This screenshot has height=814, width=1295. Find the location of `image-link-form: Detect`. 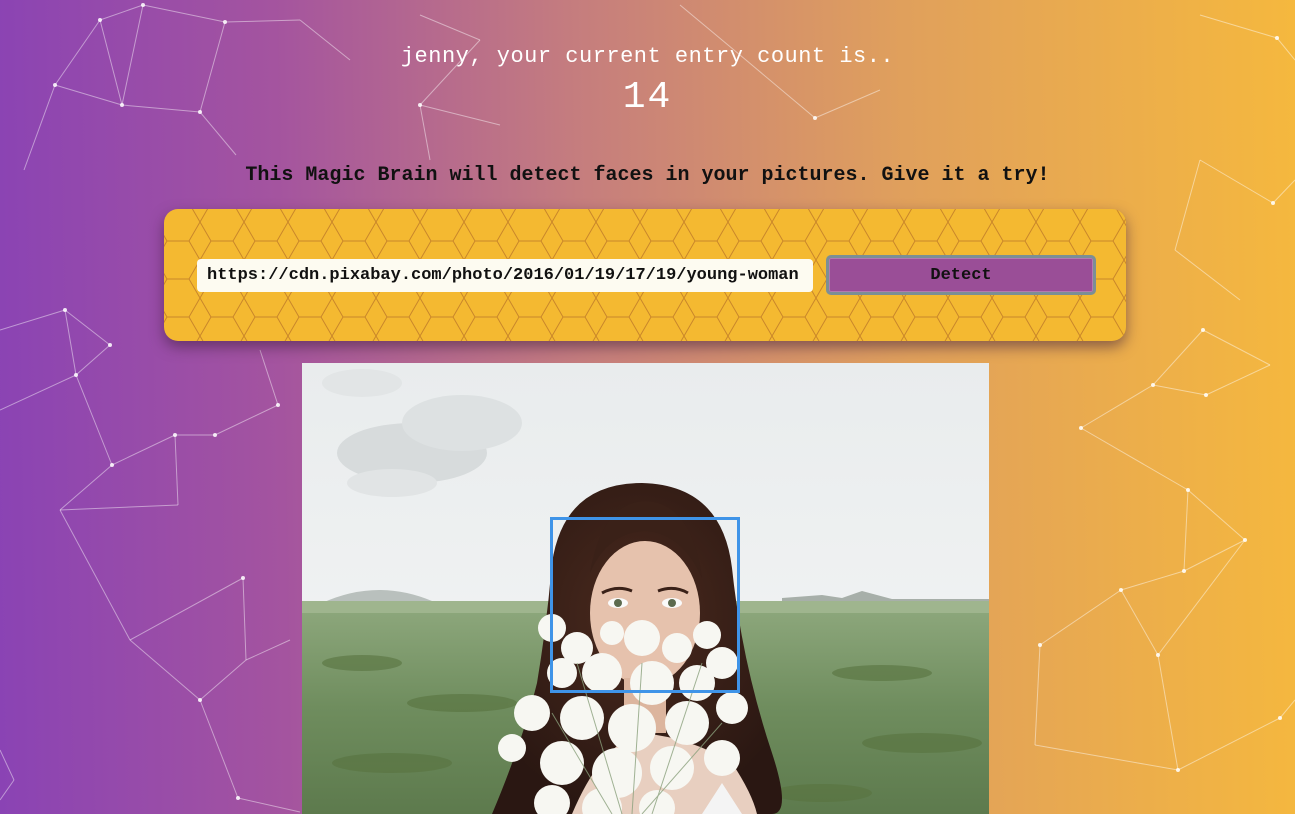

image-link-form: Detect is located at coordinates (645, 275).